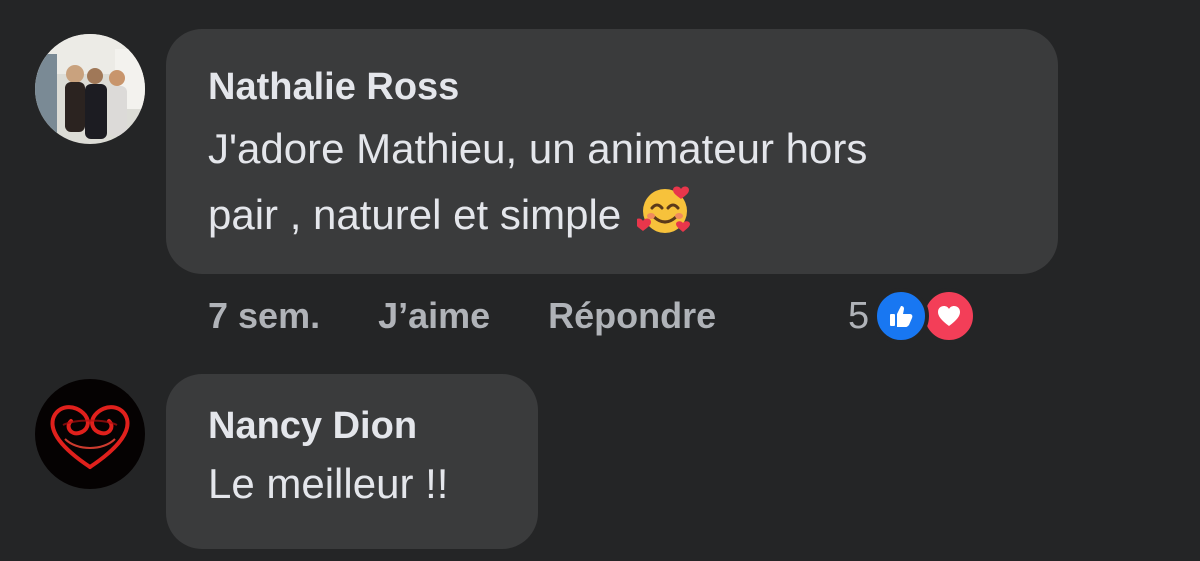 The height and width of the screenshot is (561, 1200). Describe the element at coordinates (613, 87) in the screenshot. I see `comment-author: Nathalie Ross` at that location.